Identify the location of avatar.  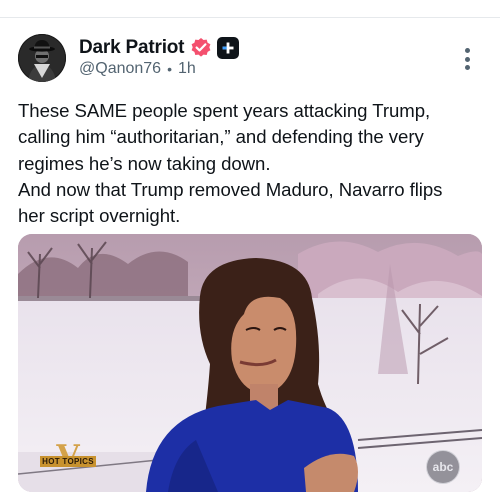
(42, 58).